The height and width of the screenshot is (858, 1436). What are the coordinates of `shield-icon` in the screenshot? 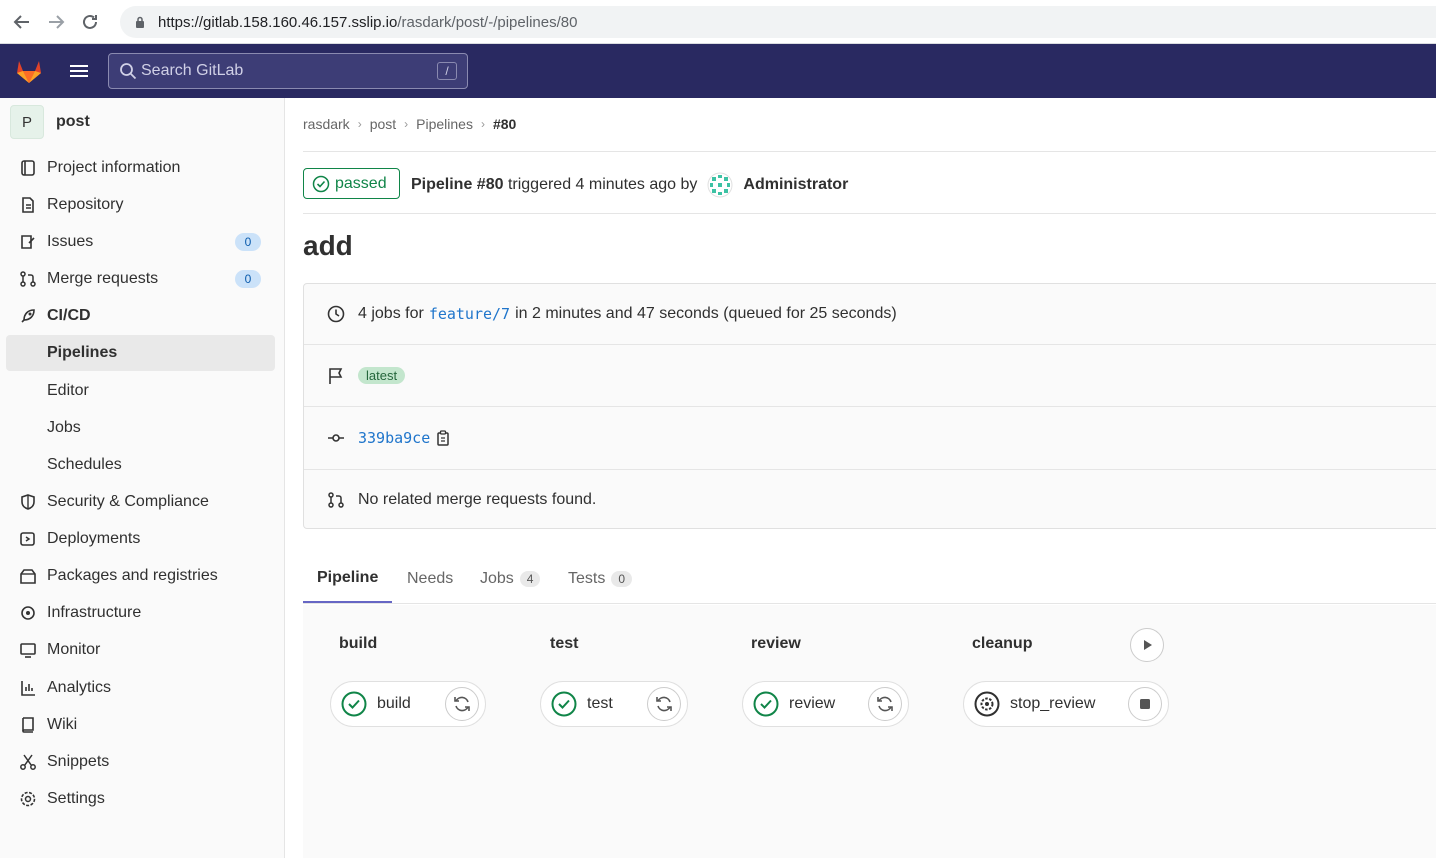 It's located at (28, 502).